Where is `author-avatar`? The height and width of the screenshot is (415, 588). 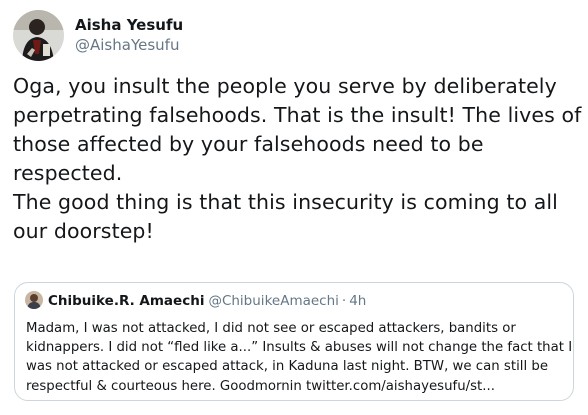 author-avatar is located at coordinates (38, 35).